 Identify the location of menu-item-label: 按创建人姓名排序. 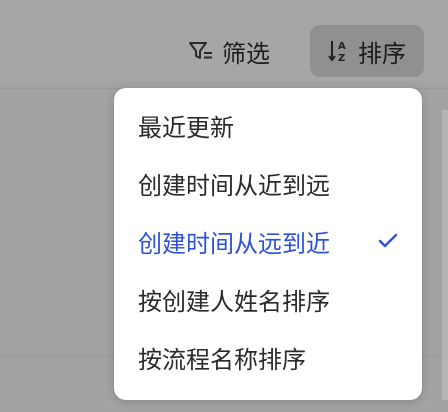
(234, 301).